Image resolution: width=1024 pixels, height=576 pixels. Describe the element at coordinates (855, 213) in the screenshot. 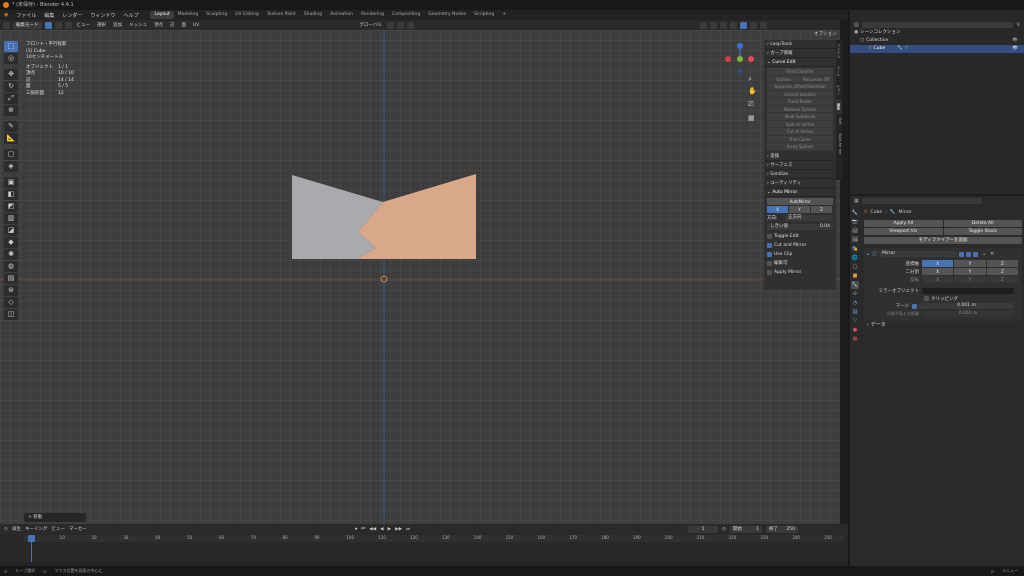

I see `tool-props-icon: 🔧` at that location.